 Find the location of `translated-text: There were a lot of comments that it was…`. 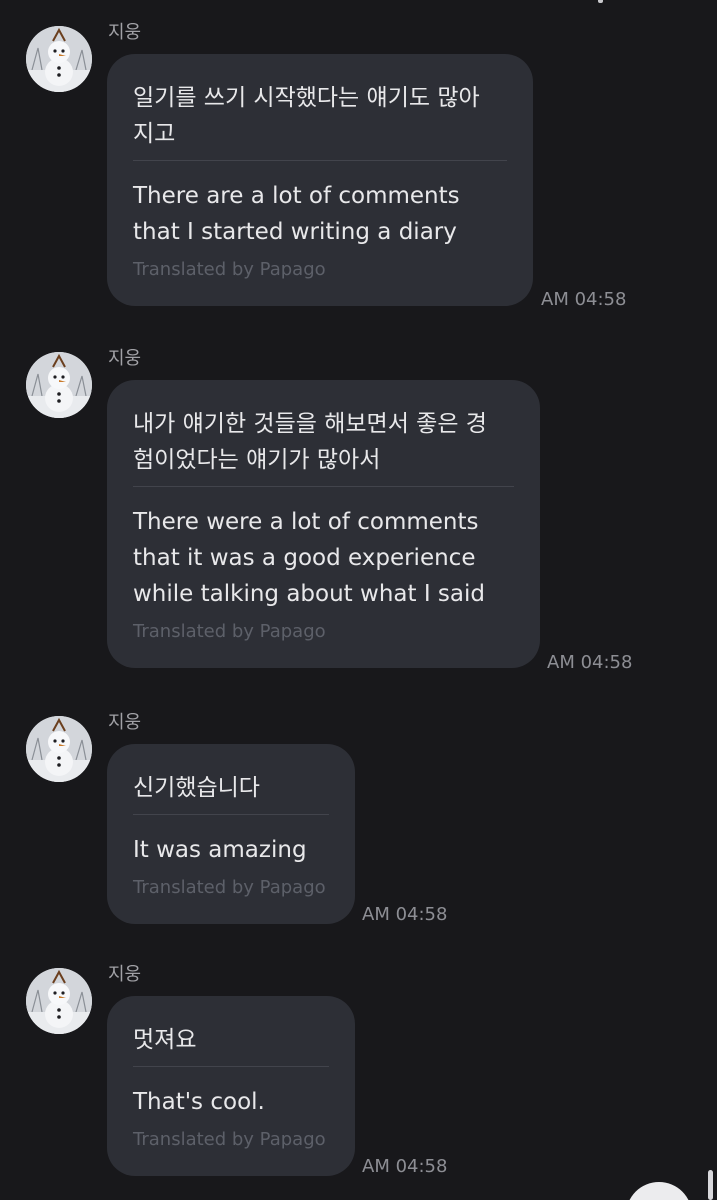

translated-text: There were a lot of comments that it was… is located at coordinates (309, 558).